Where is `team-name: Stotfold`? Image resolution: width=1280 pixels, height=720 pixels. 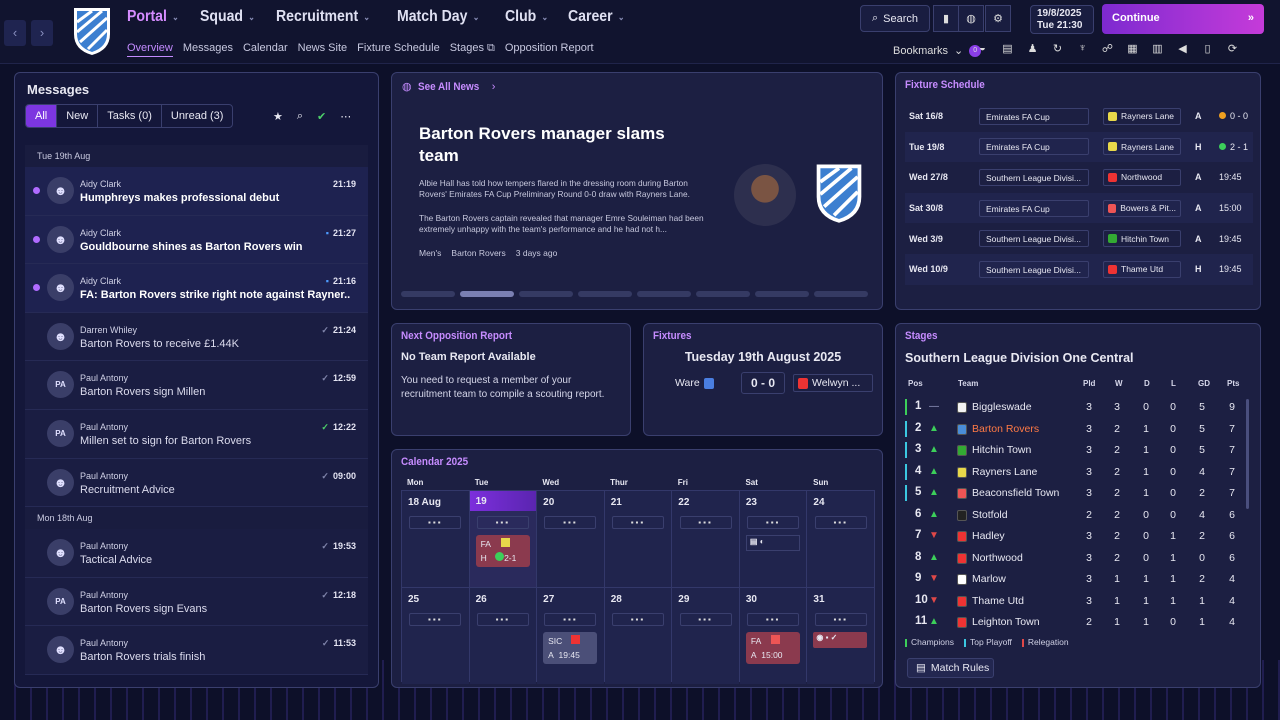 team-name: Stotfold is located at coordinates (990, 515).